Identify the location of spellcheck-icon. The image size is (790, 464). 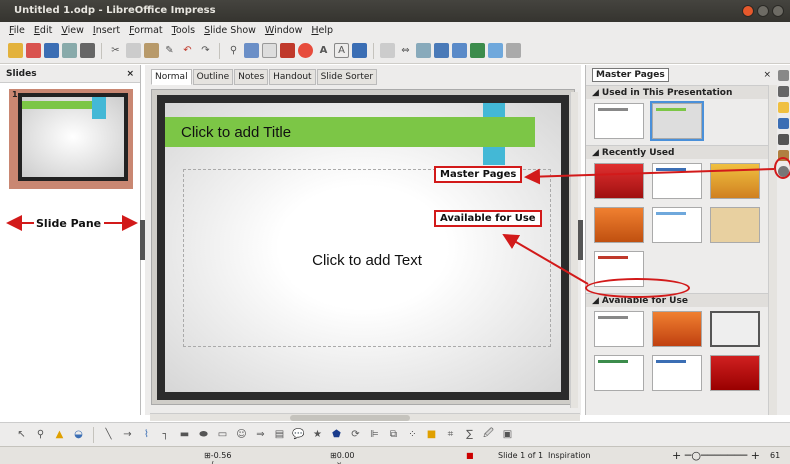
(251, 50).